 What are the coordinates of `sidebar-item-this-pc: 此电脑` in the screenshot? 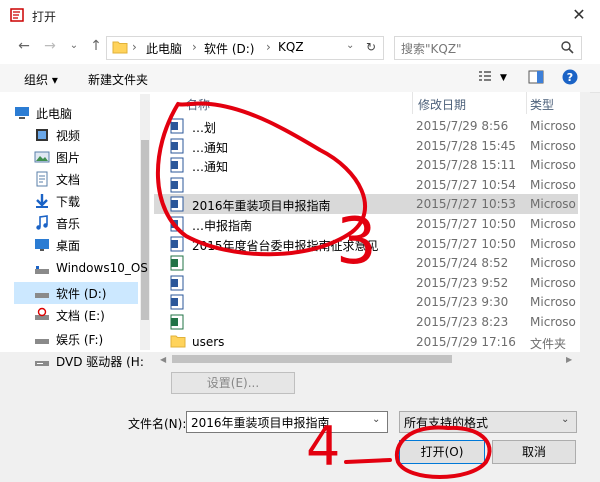 It's located at (80, 113).